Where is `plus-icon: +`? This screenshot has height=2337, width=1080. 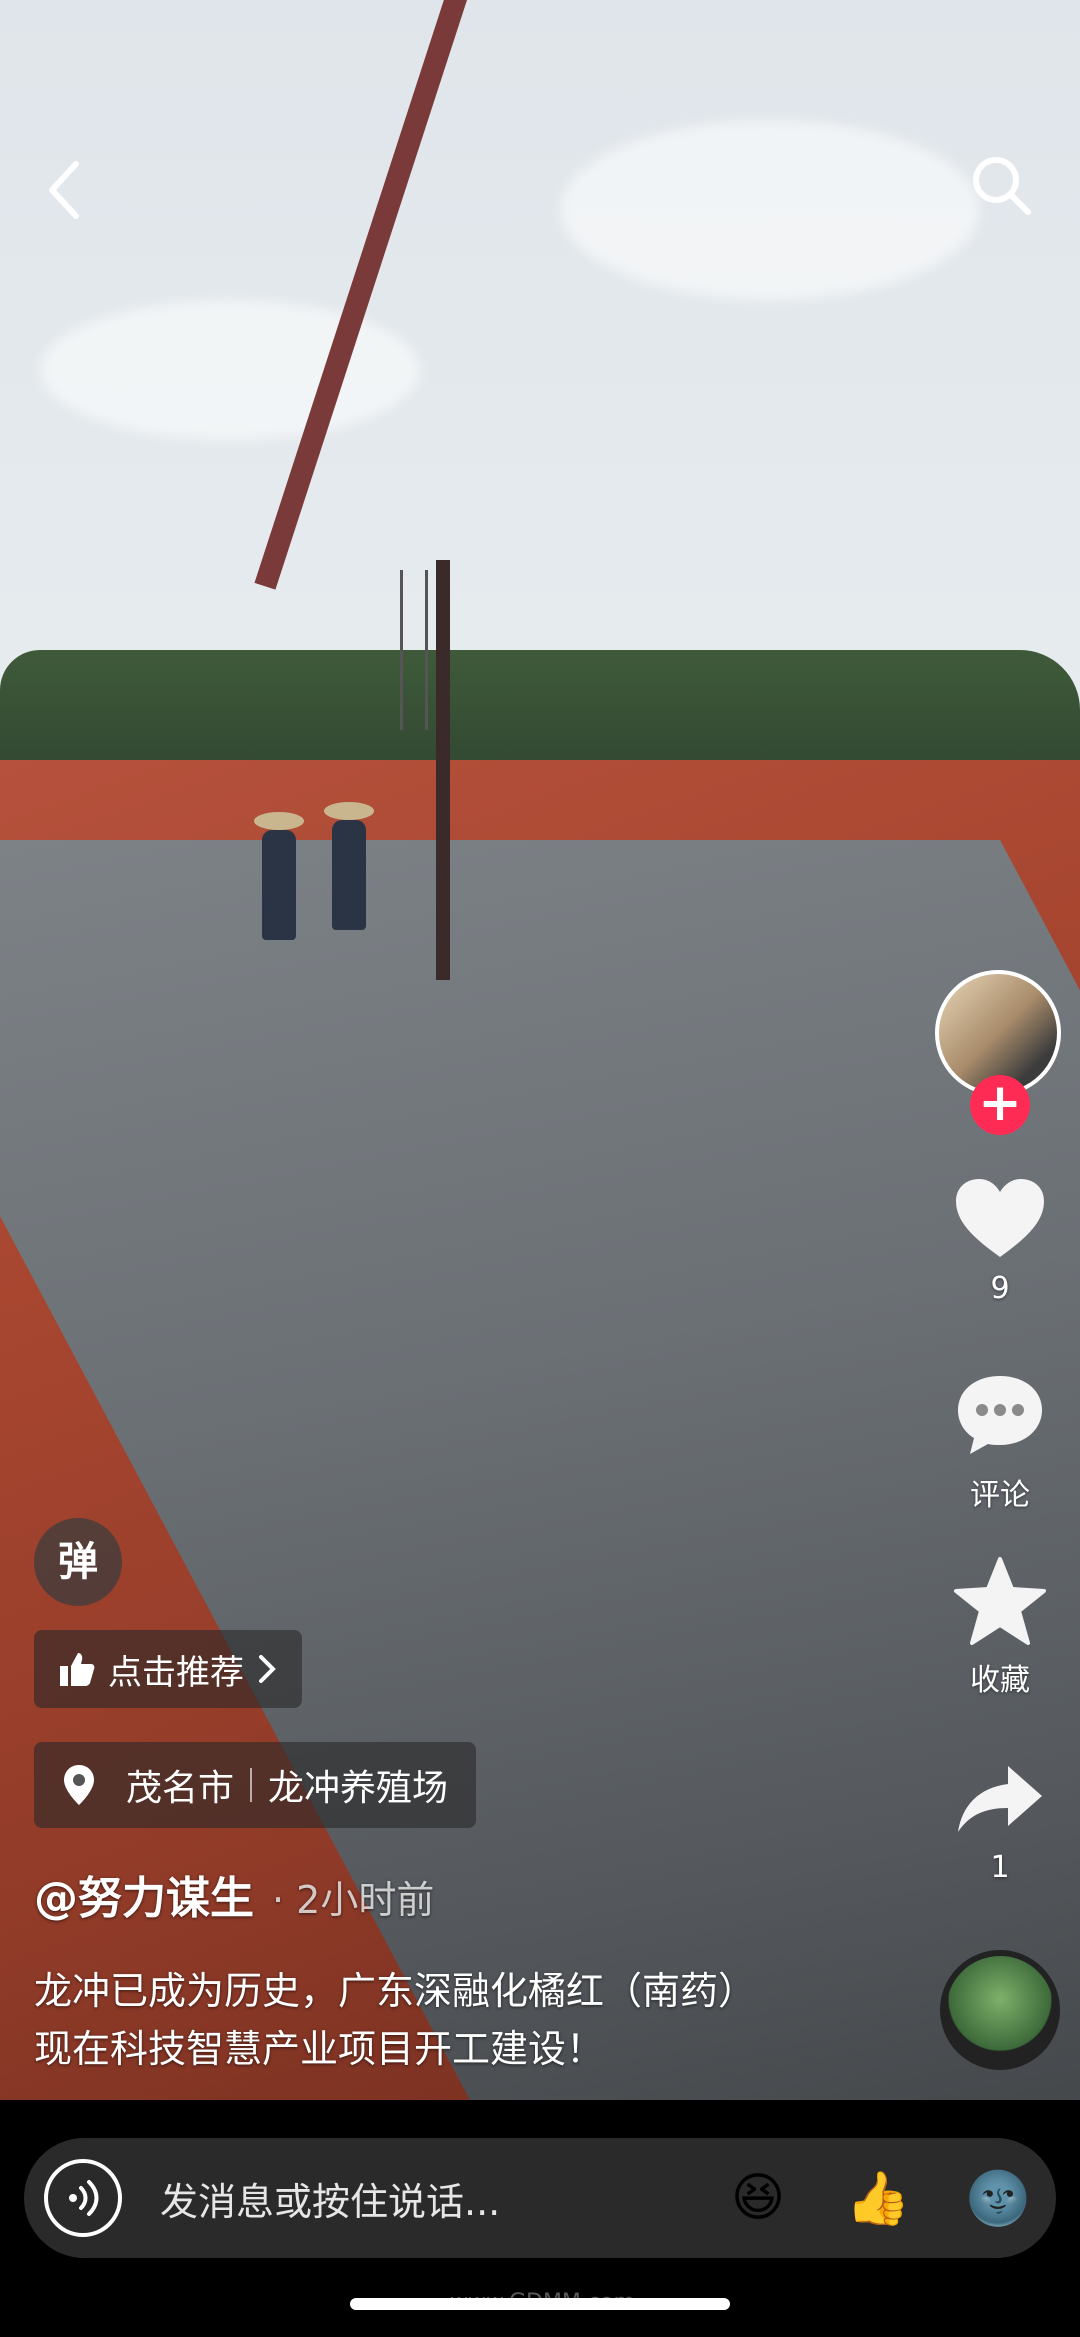 plus-icon: + is located at coordinates (1000, 1103).